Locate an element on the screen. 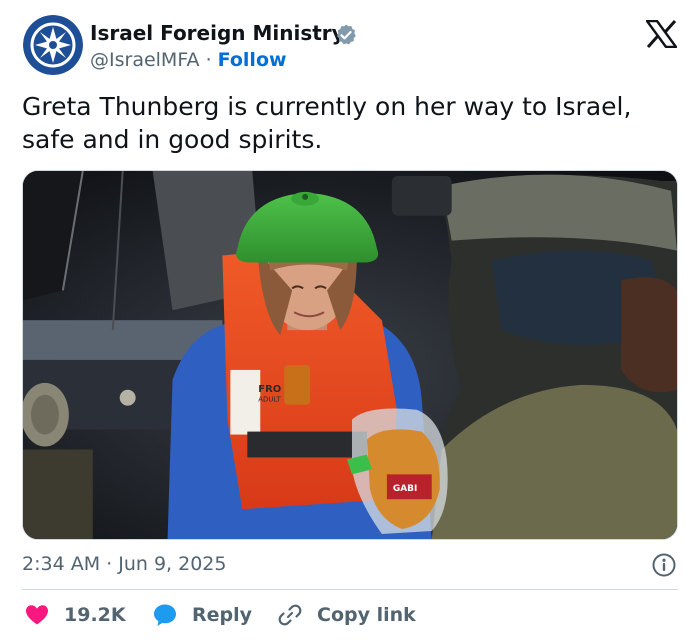 Image resolution: width=700 pixels, height=642 pixels. avatar is located at coordinates (53, 45).